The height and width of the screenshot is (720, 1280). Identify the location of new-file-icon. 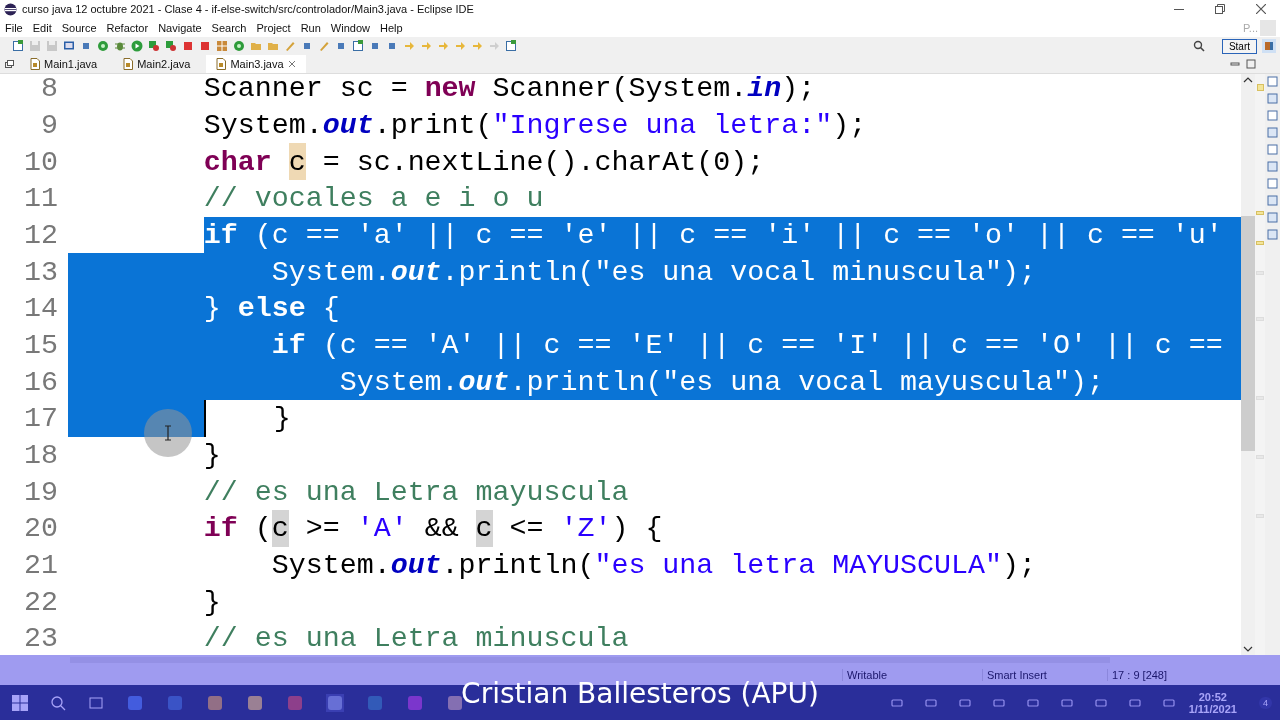
(18, 46).